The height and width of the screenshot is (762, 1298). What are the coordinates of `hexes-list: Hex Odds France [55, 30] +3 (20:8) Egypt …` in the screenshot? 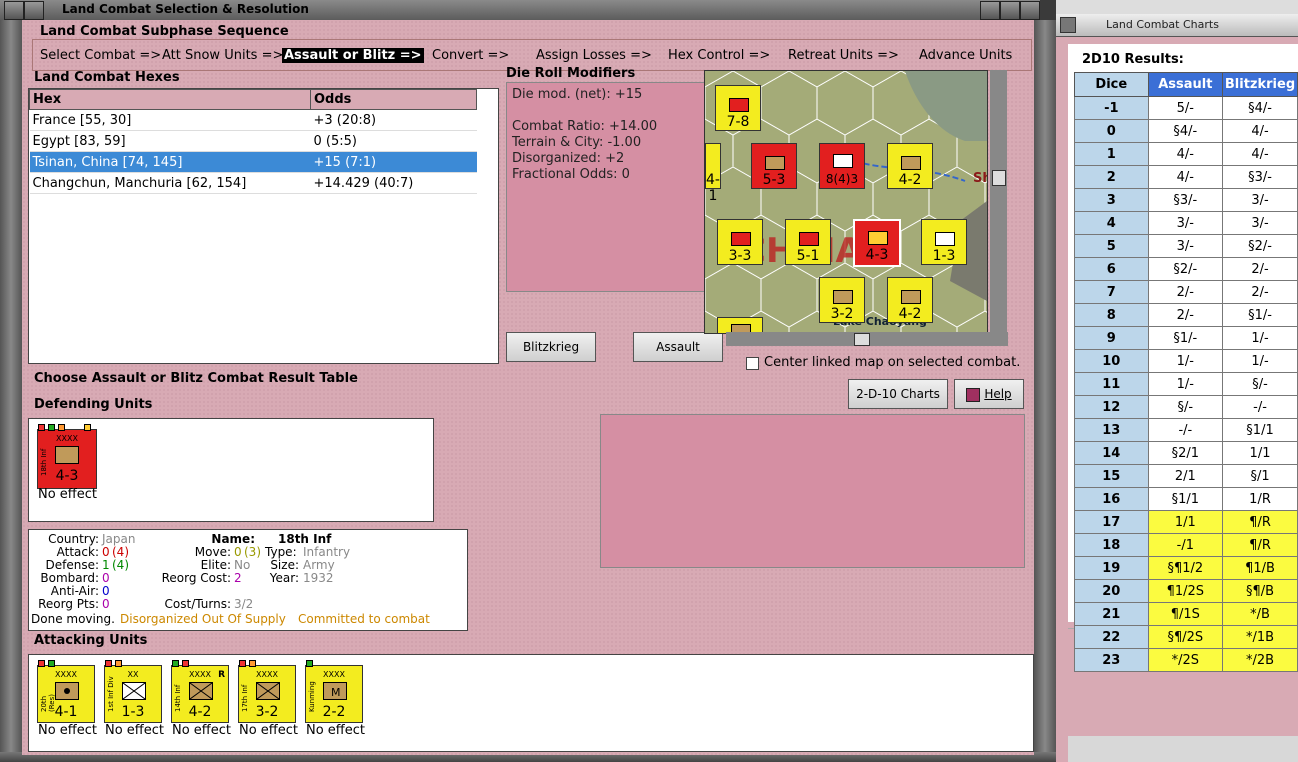 It's located at (263, 226).